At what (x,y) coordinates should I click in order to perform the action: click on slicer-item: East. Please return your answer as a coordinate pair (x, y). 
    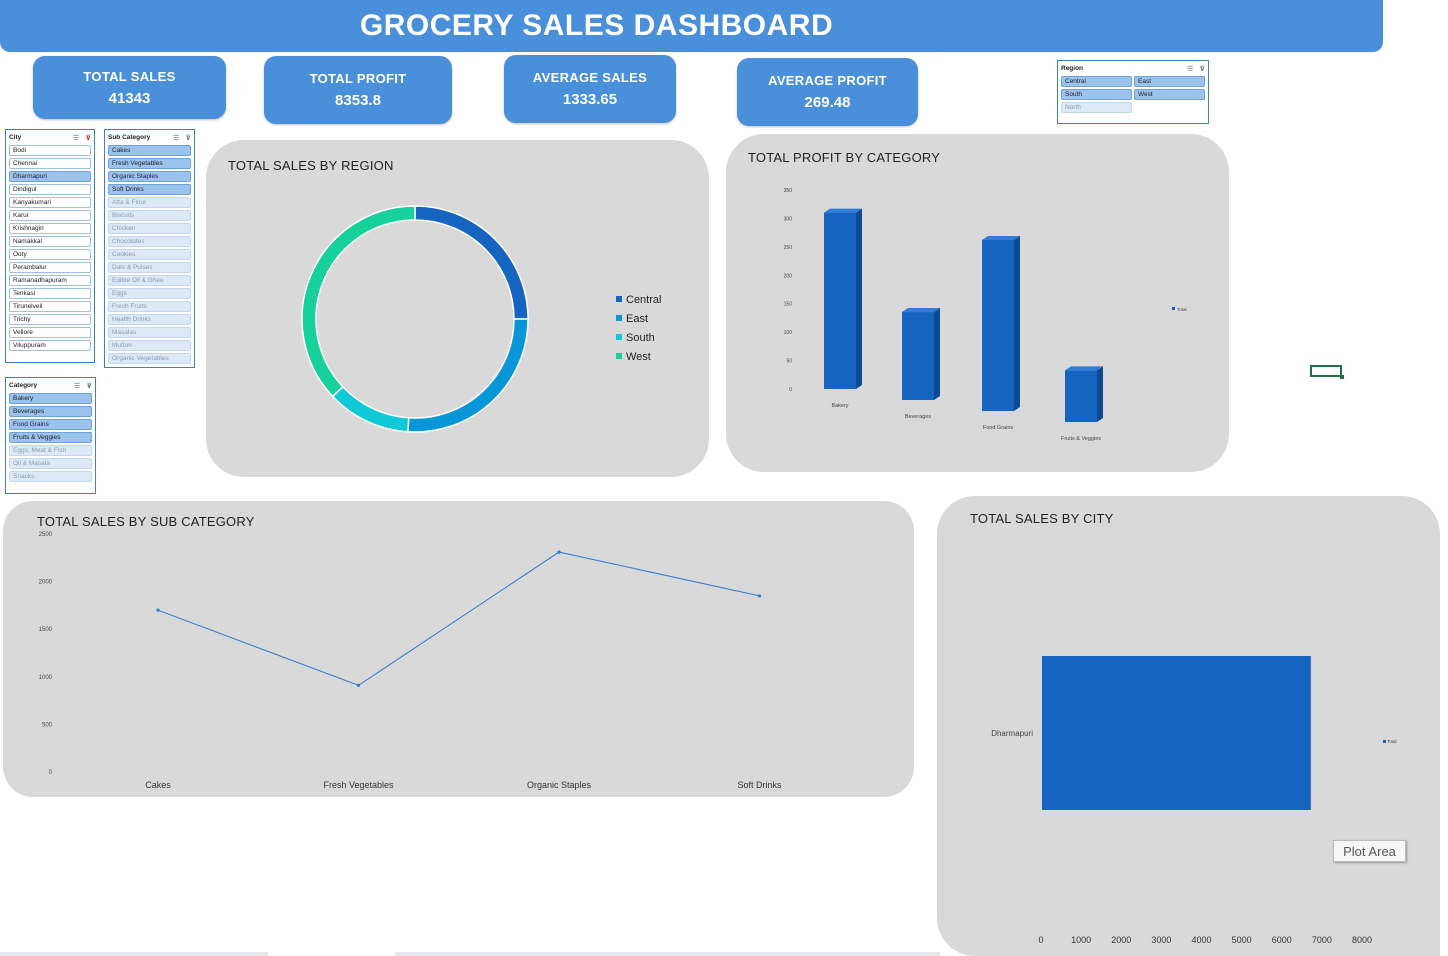
    Looking at the image, I should click on (1169, 81).